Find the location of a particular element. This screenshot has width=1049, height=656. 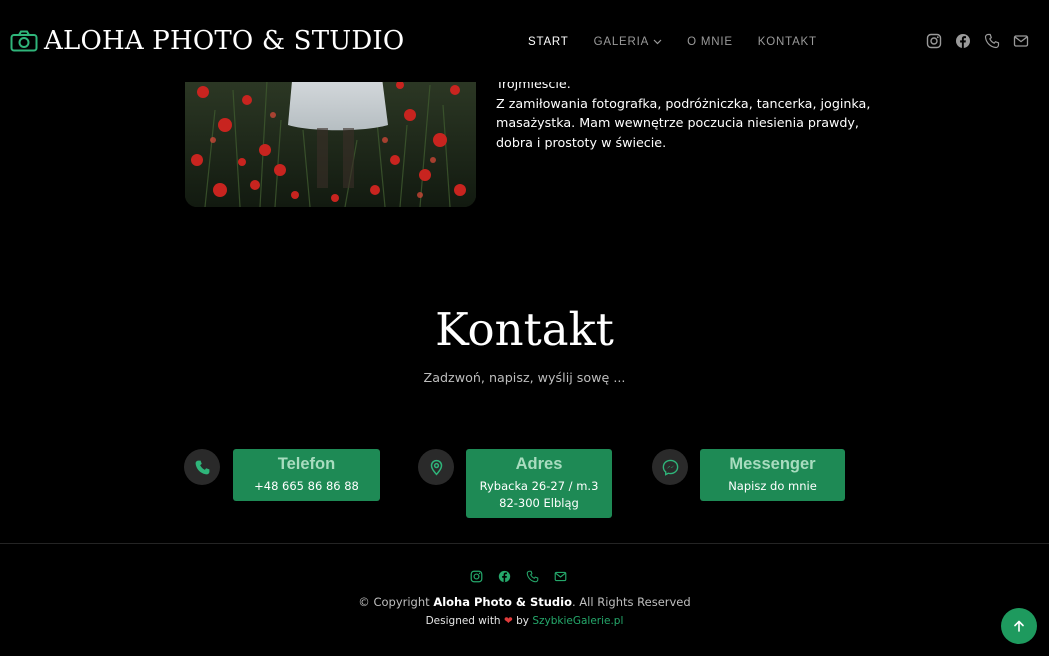

phone-number: +48 665 86 86 88 is located at coordinates (306, 486).